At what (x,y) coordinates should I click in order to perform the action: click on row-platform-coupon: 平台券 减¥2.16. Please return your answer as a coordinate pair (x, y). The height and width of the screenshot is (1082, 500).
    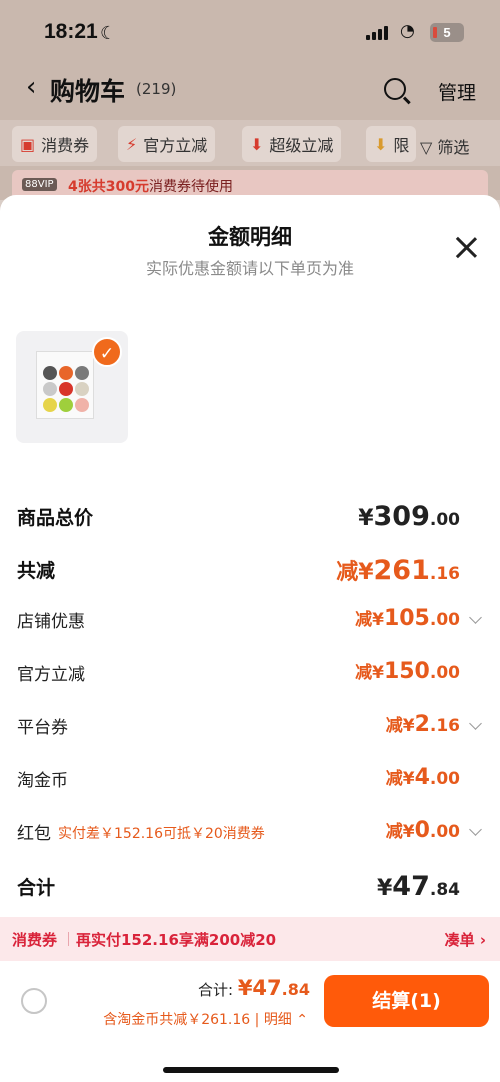
    Looking at the image, I should click on (250, 727).